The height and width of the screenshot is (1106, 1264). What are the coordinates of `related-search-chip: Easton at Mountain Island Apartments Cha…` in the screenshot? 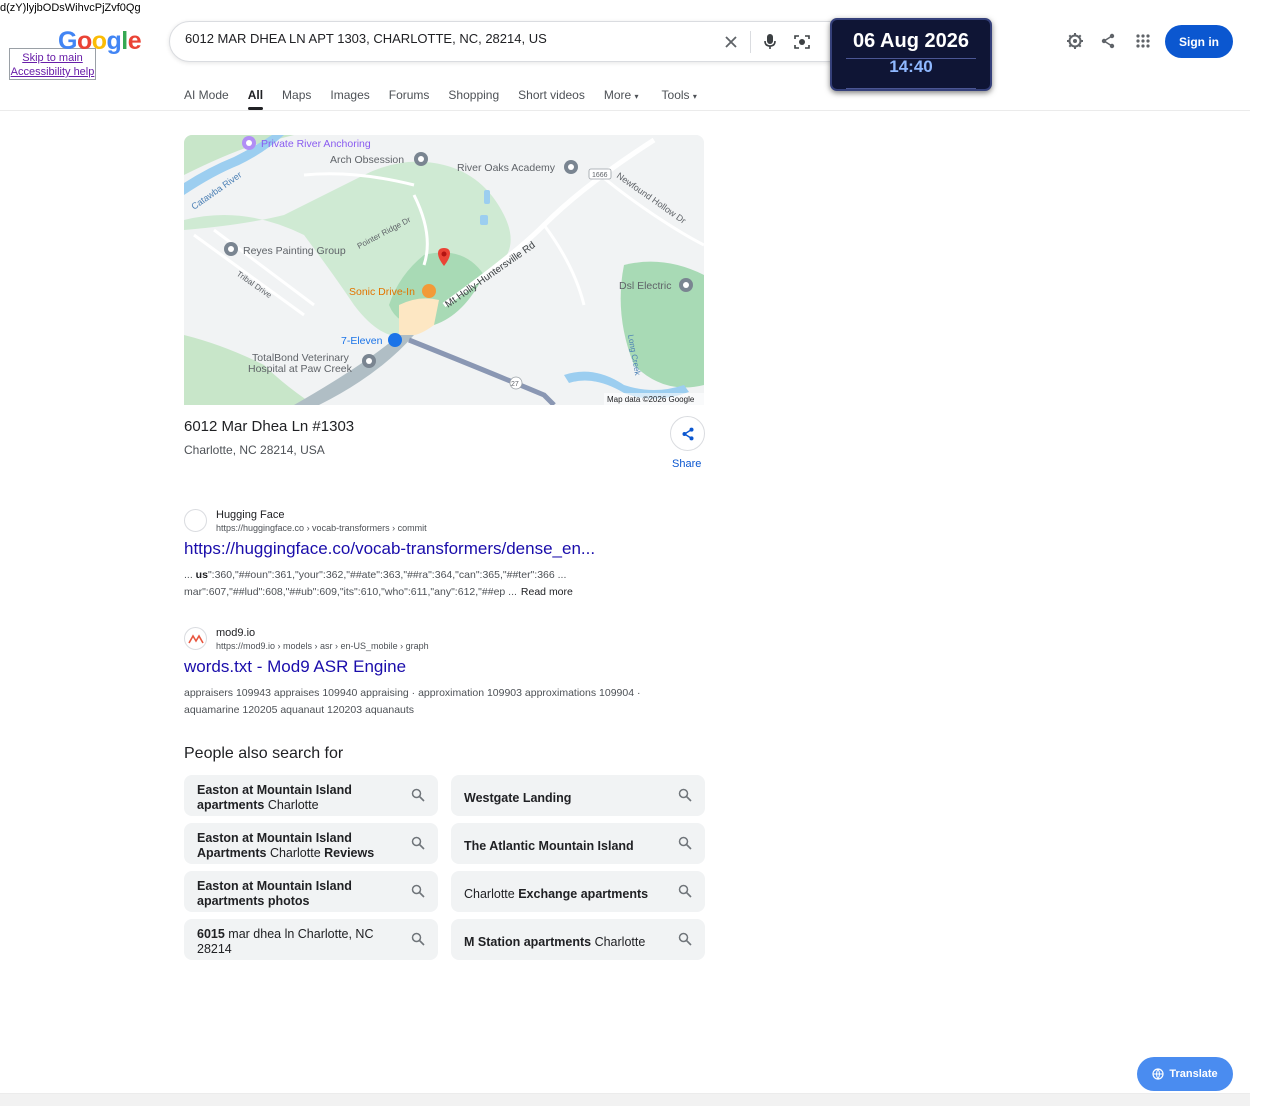 It's located at (311, 843).